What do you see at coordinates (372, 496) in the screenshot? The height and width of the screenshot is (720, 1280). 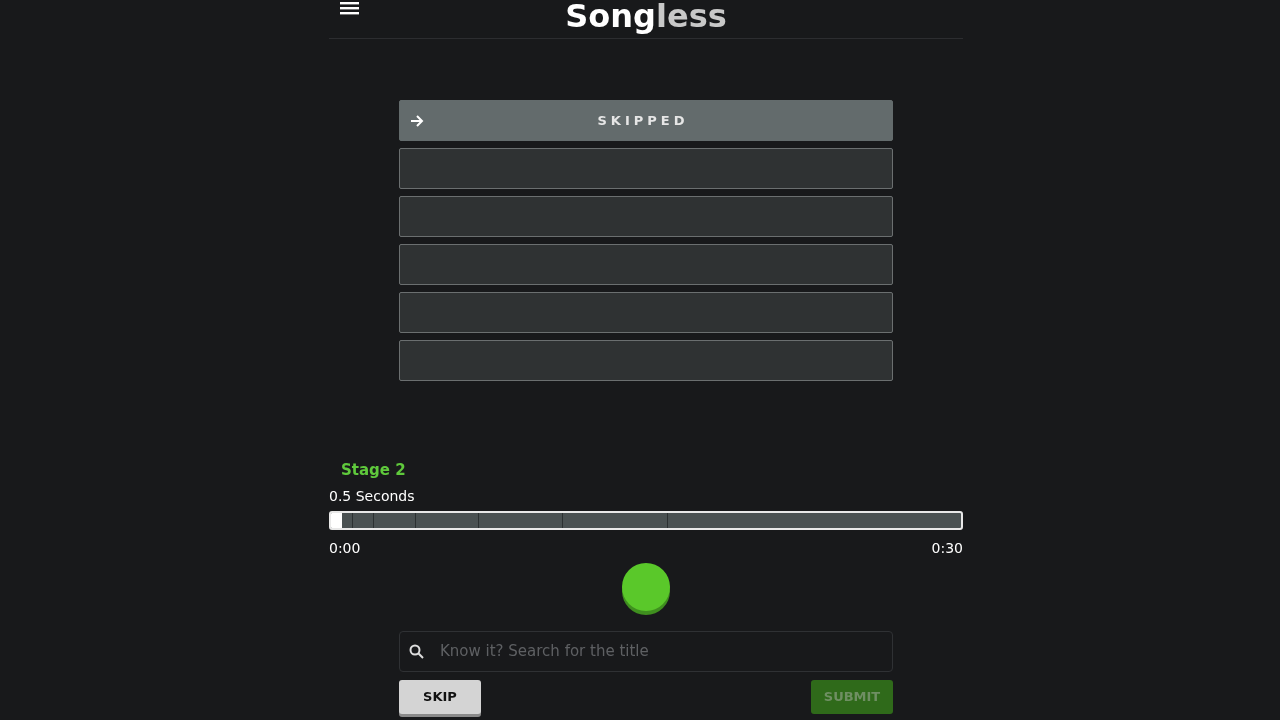 I see `duration-label: 0.5 Seconds` at bounding box center [372, 496].